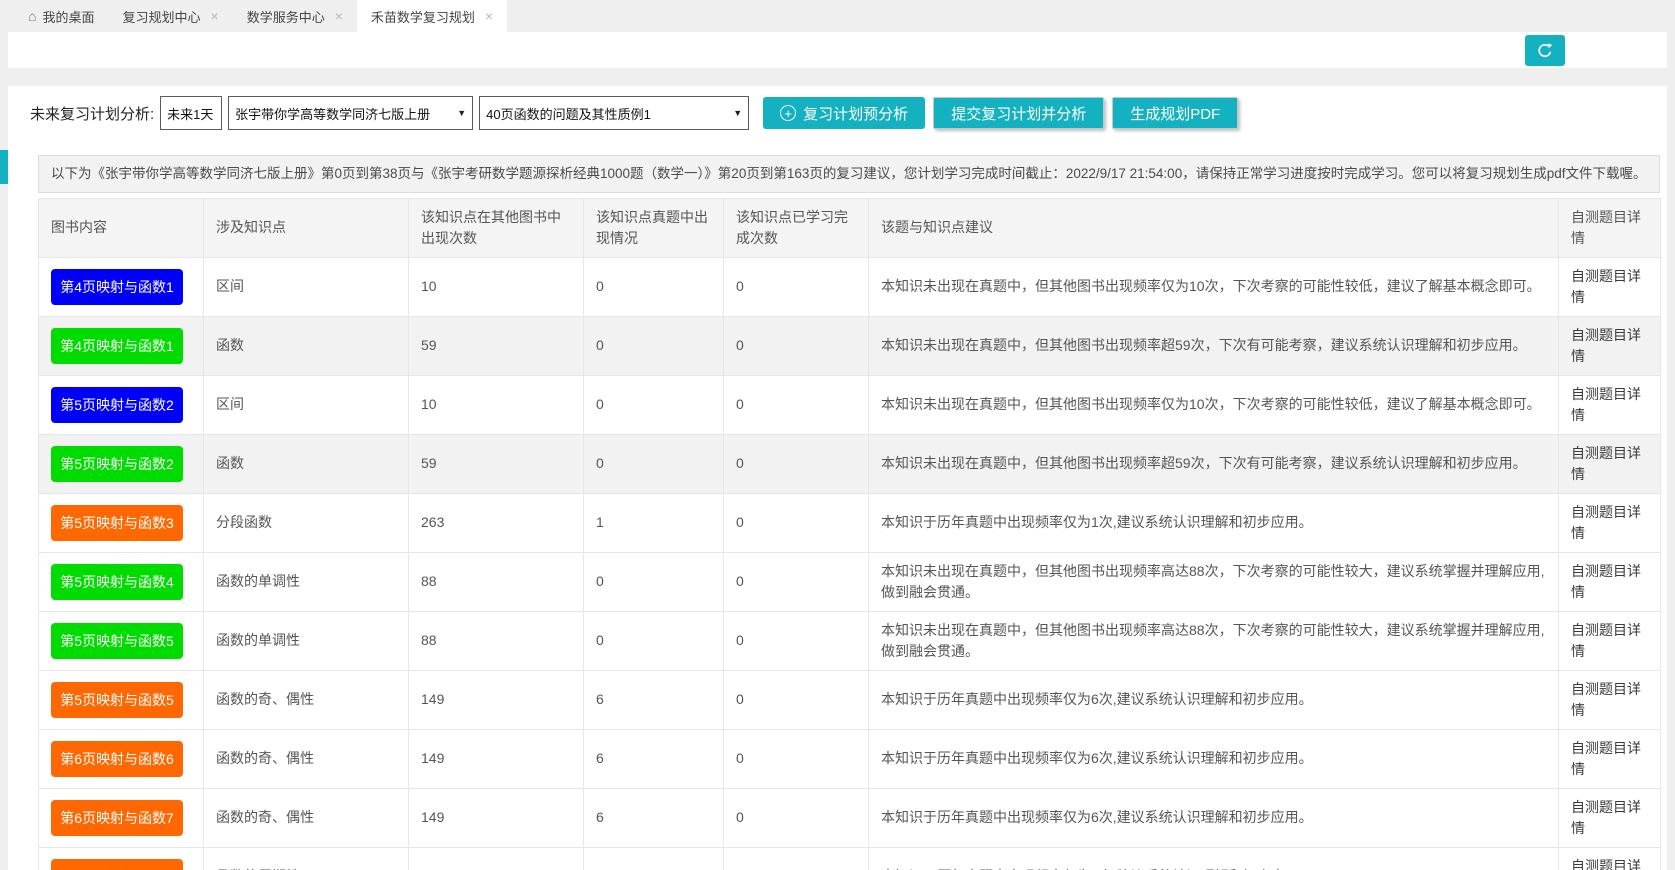 The width and height of the screenshot is (1675, 870). Describe the element at coordinates (117, 817) in the screenshot. I see `book-content-button: 第6页映射与函数7` at that location.